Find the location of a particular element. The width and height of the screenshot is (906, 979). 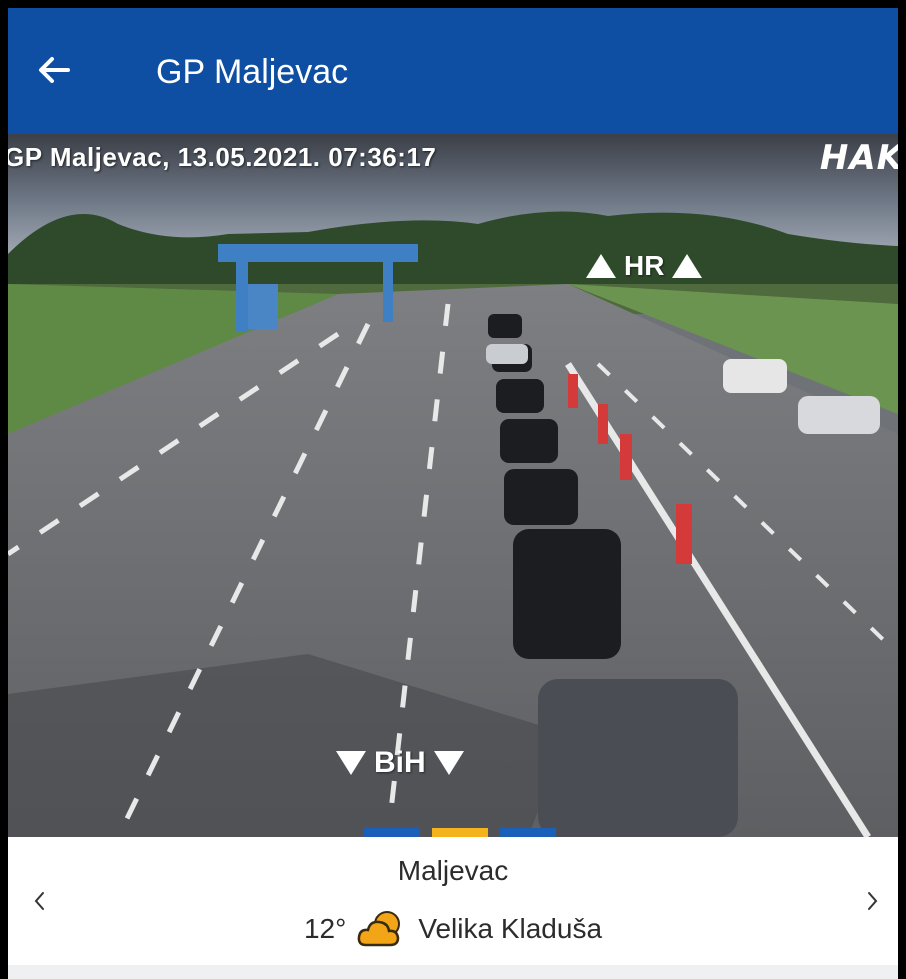

bottom-panel-edge is located at coordinates (453, 972).